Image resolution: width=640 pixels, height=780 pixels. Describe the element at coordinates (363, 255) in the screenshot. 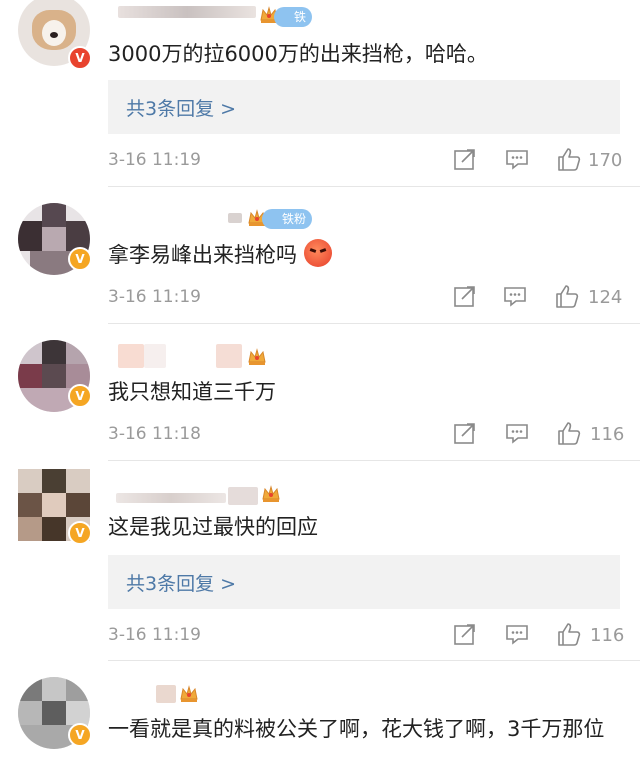

I see `comment-text: 拿李易峰出来挡枪吗` at that location.